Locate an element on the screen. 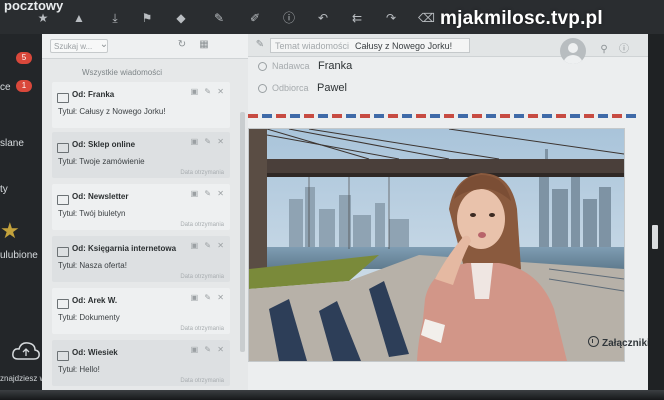  tag-icon: ◆ is located at coordinates (181, 18).